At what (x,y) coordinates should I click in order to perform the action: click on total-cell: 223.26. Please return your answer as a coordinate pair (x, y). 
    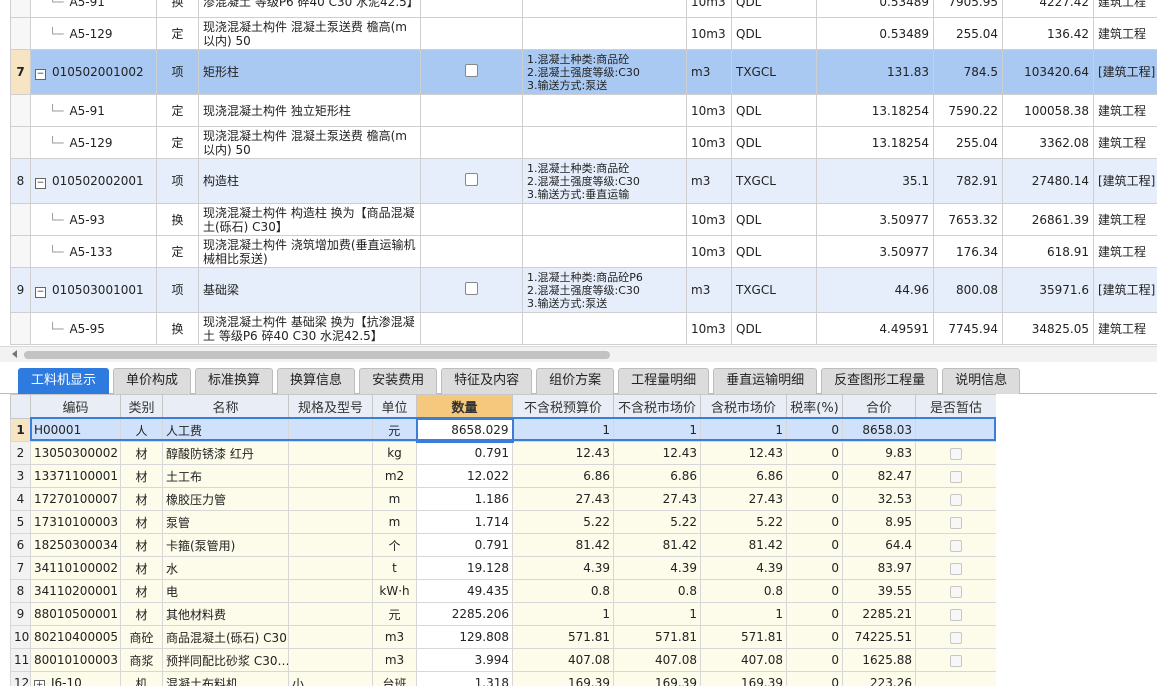
    Looking at the image, I should click on (879, 678).